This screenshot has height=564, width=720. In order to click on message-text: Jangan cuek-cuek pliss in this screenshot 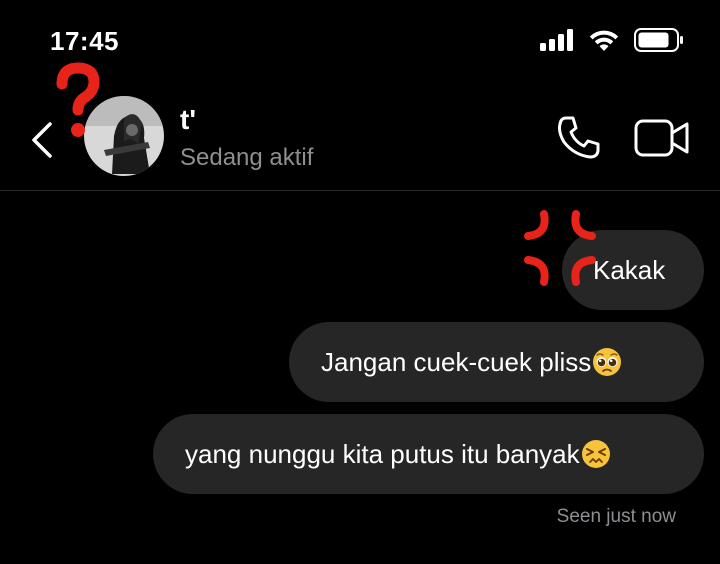, I will do `click(456, 361)`.